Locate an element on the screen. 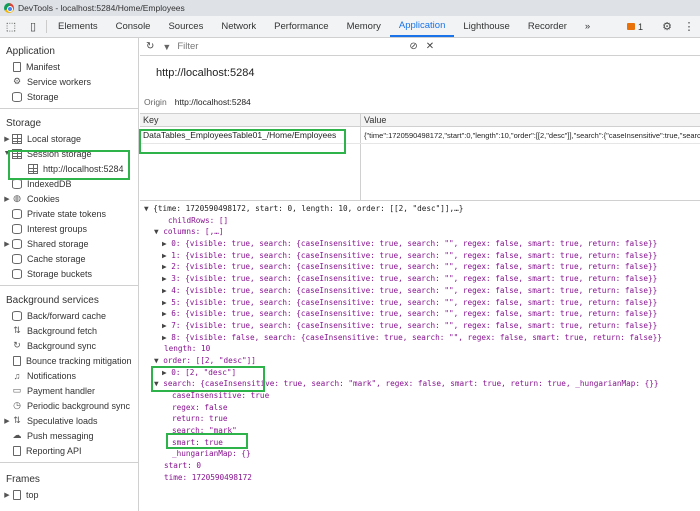 This screenshot has width=700, height=511. json-line: length: 10 is located at coordinates (187, 349).